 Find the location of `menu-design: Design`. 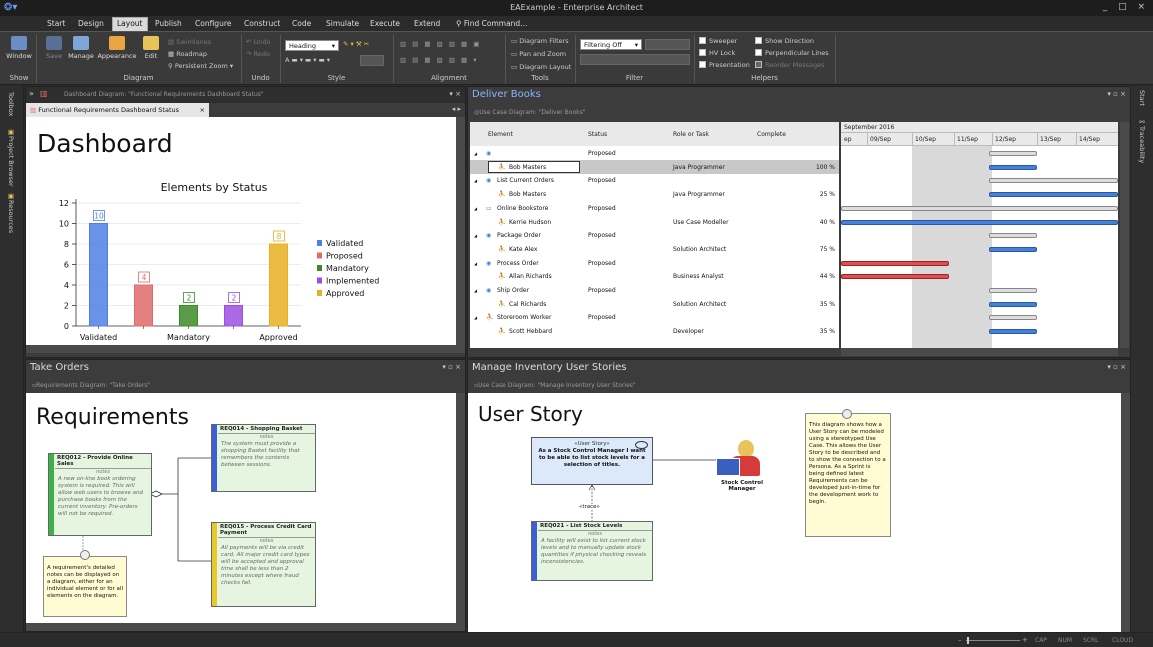

menu-design: Design is located at coordinates (91, 23).